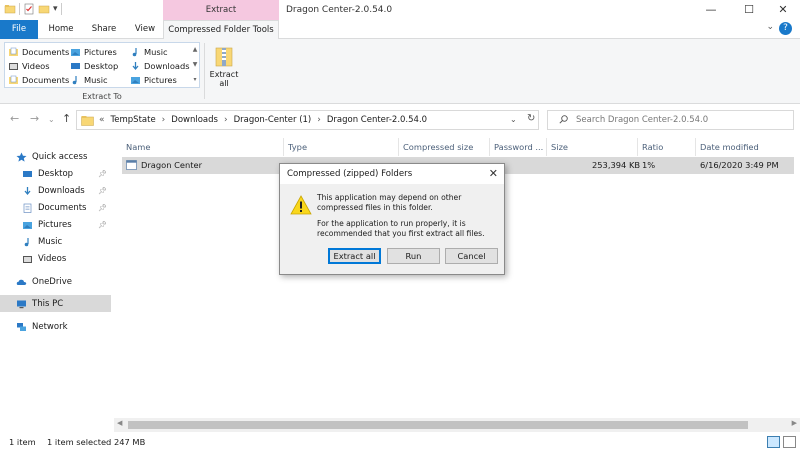 The height and width of the screenshot is (452, 800). What do you see at coordinates (513, 119) in the screenshot?
I see `address-history-chevron-icon: ⌄` at bounding box center [513, 119].